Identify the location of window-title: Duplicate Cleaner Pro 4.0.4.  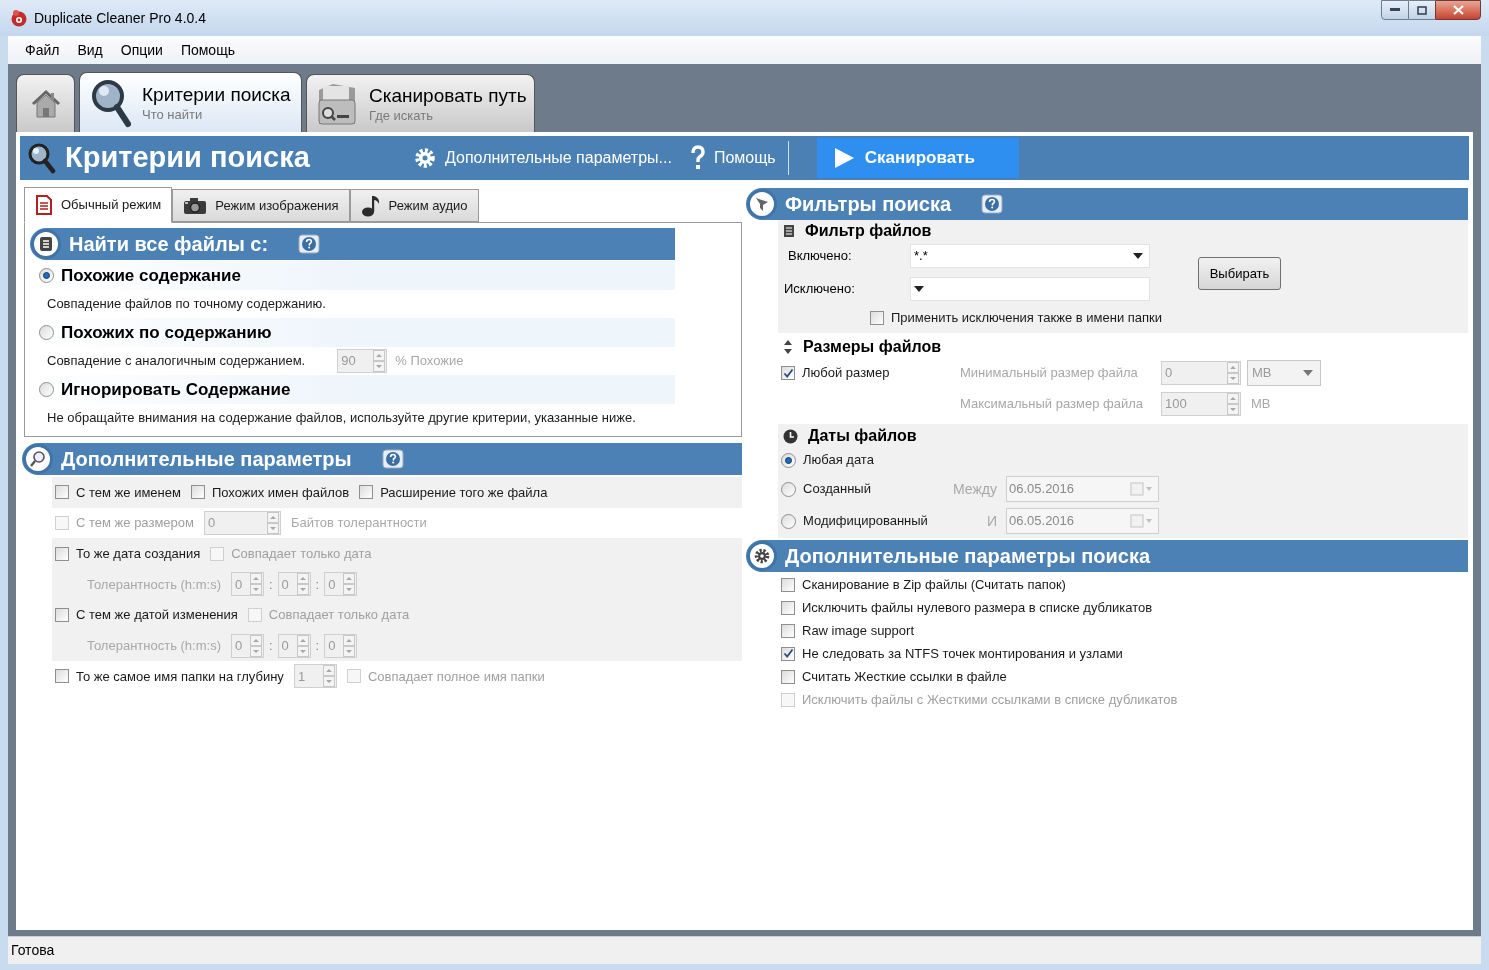
(120, 18).